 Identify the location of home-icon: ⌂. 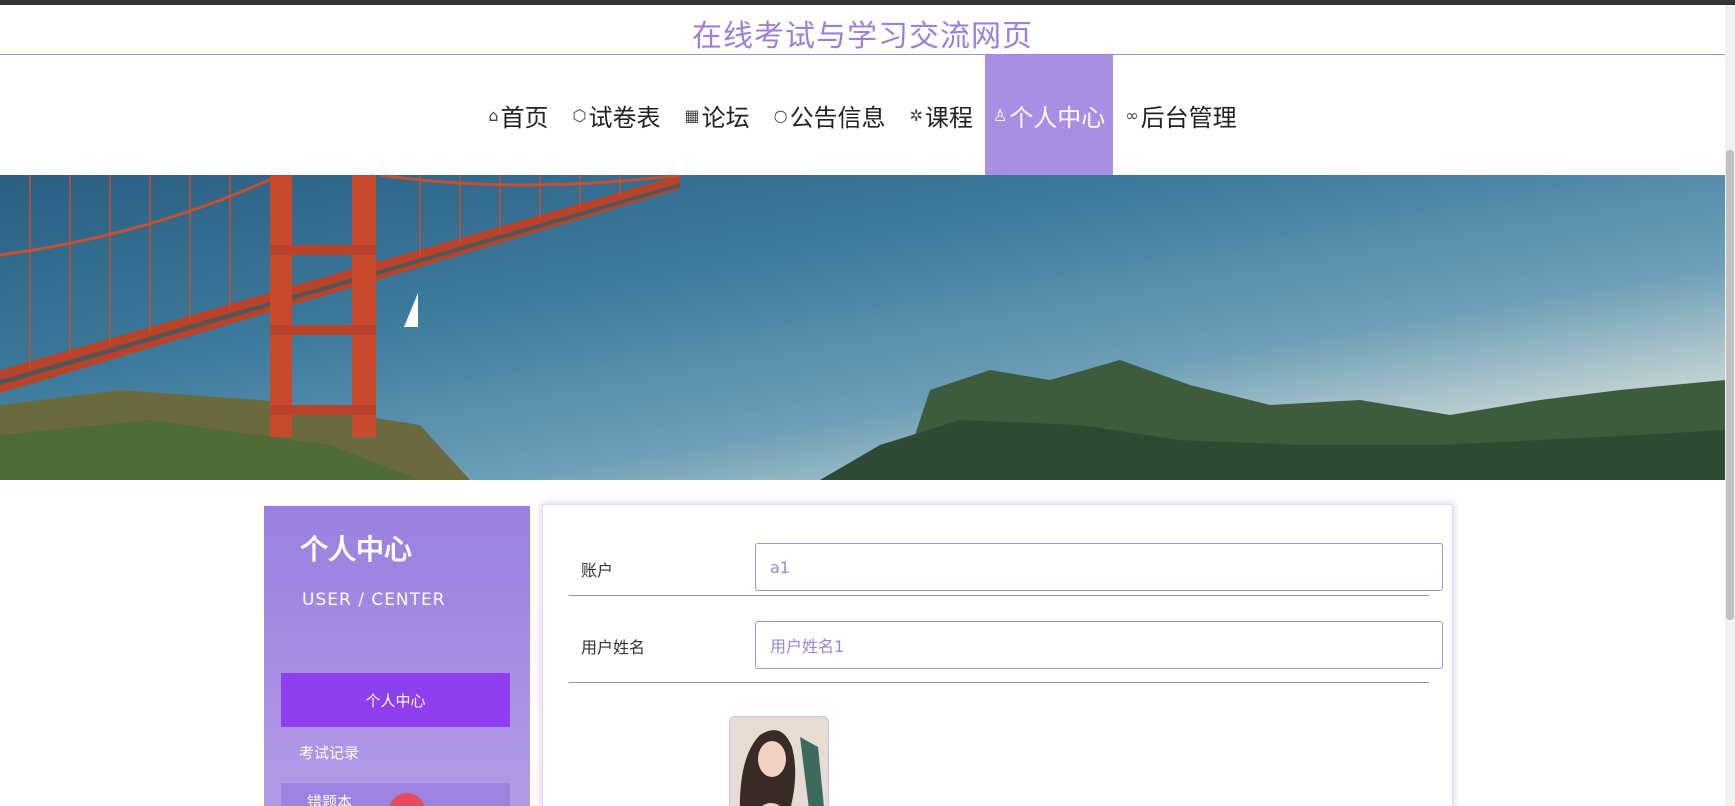
(493, 115).